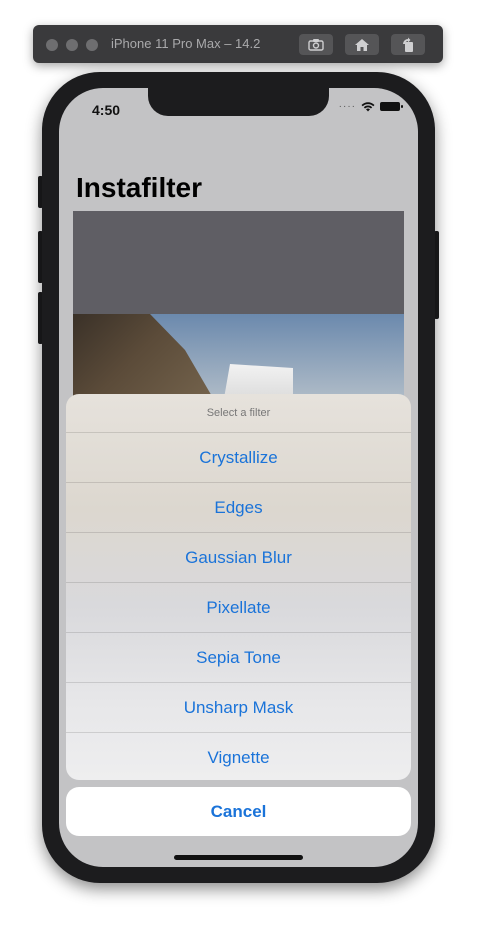 Image resolution: width=477 pixels, height=925 pixels. Describe the element at coordinates (238, 708) in the screenshot. I see `filter-option-unsharp-mask: Unsharp Mask` at that location.